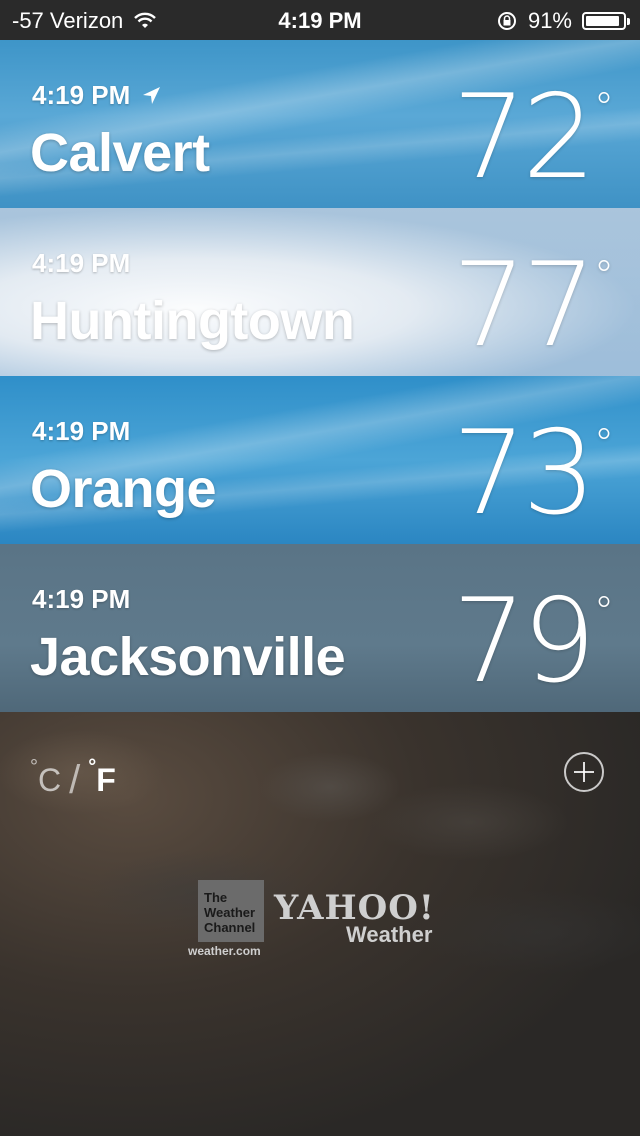  What do you see at coordinates (584, 772) in the screenshot?
I see `add-location-button` at bounding box center [584, 772].